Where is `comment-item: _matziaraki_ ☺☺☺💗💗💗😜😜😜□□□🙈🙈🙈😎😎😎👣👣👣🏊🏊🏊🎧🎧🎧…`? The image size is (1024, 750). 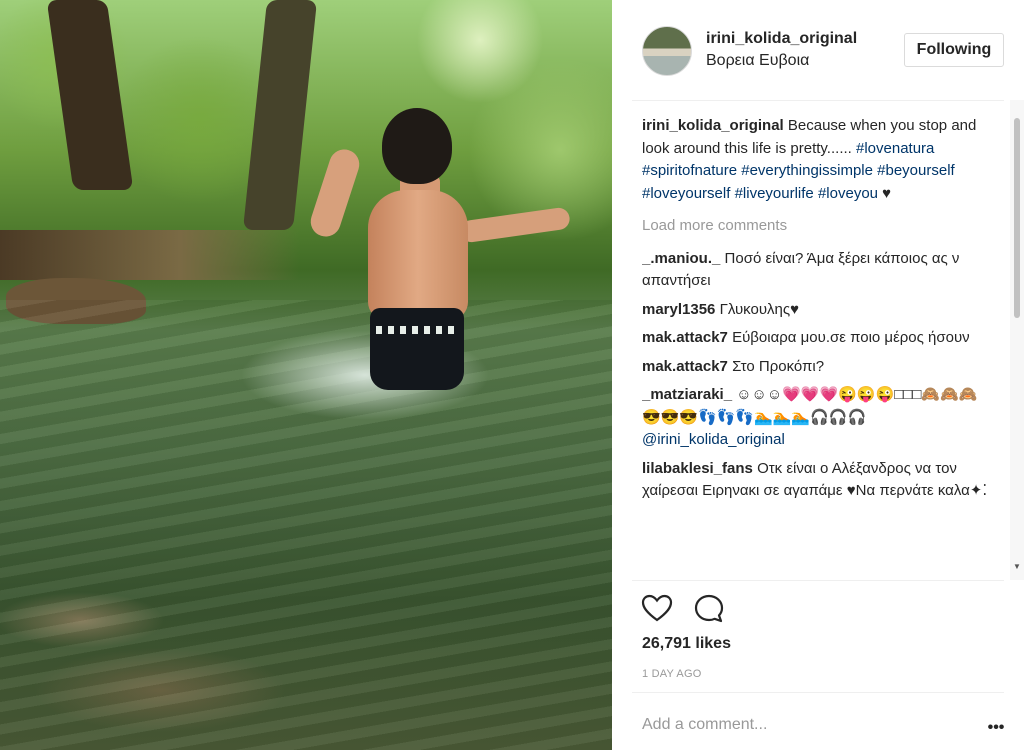 comment-item: _matziaraki_ ☺☺☺💗💗💗😜😜😜□□□🙈🙈🙈😎😎😎👣👣👣🏊🏊🏊🎧🎧🎧… is located at coordinates (817, 418).